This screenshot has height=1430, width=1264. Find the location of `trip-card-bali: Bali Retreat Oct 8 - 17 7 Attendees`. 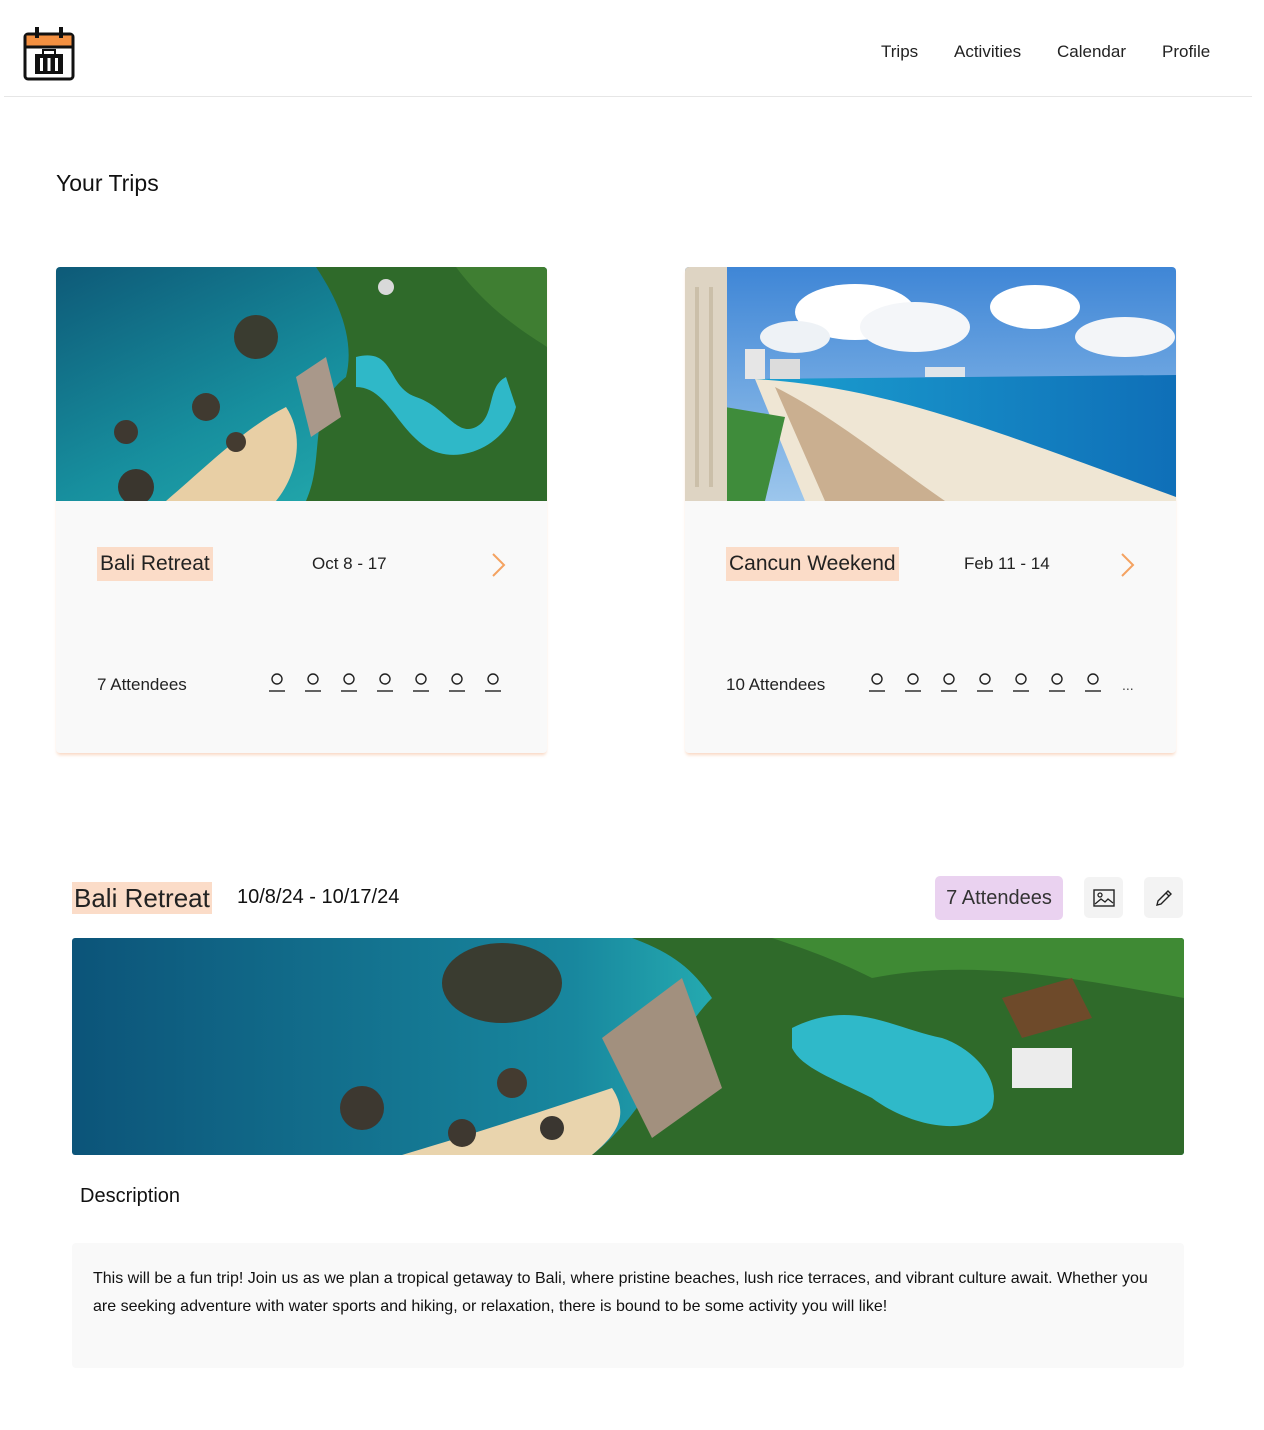

trip-card-bali: Bali Retreat Oct 8 - 17 7 Attendees is located at coordinates (301, 510).